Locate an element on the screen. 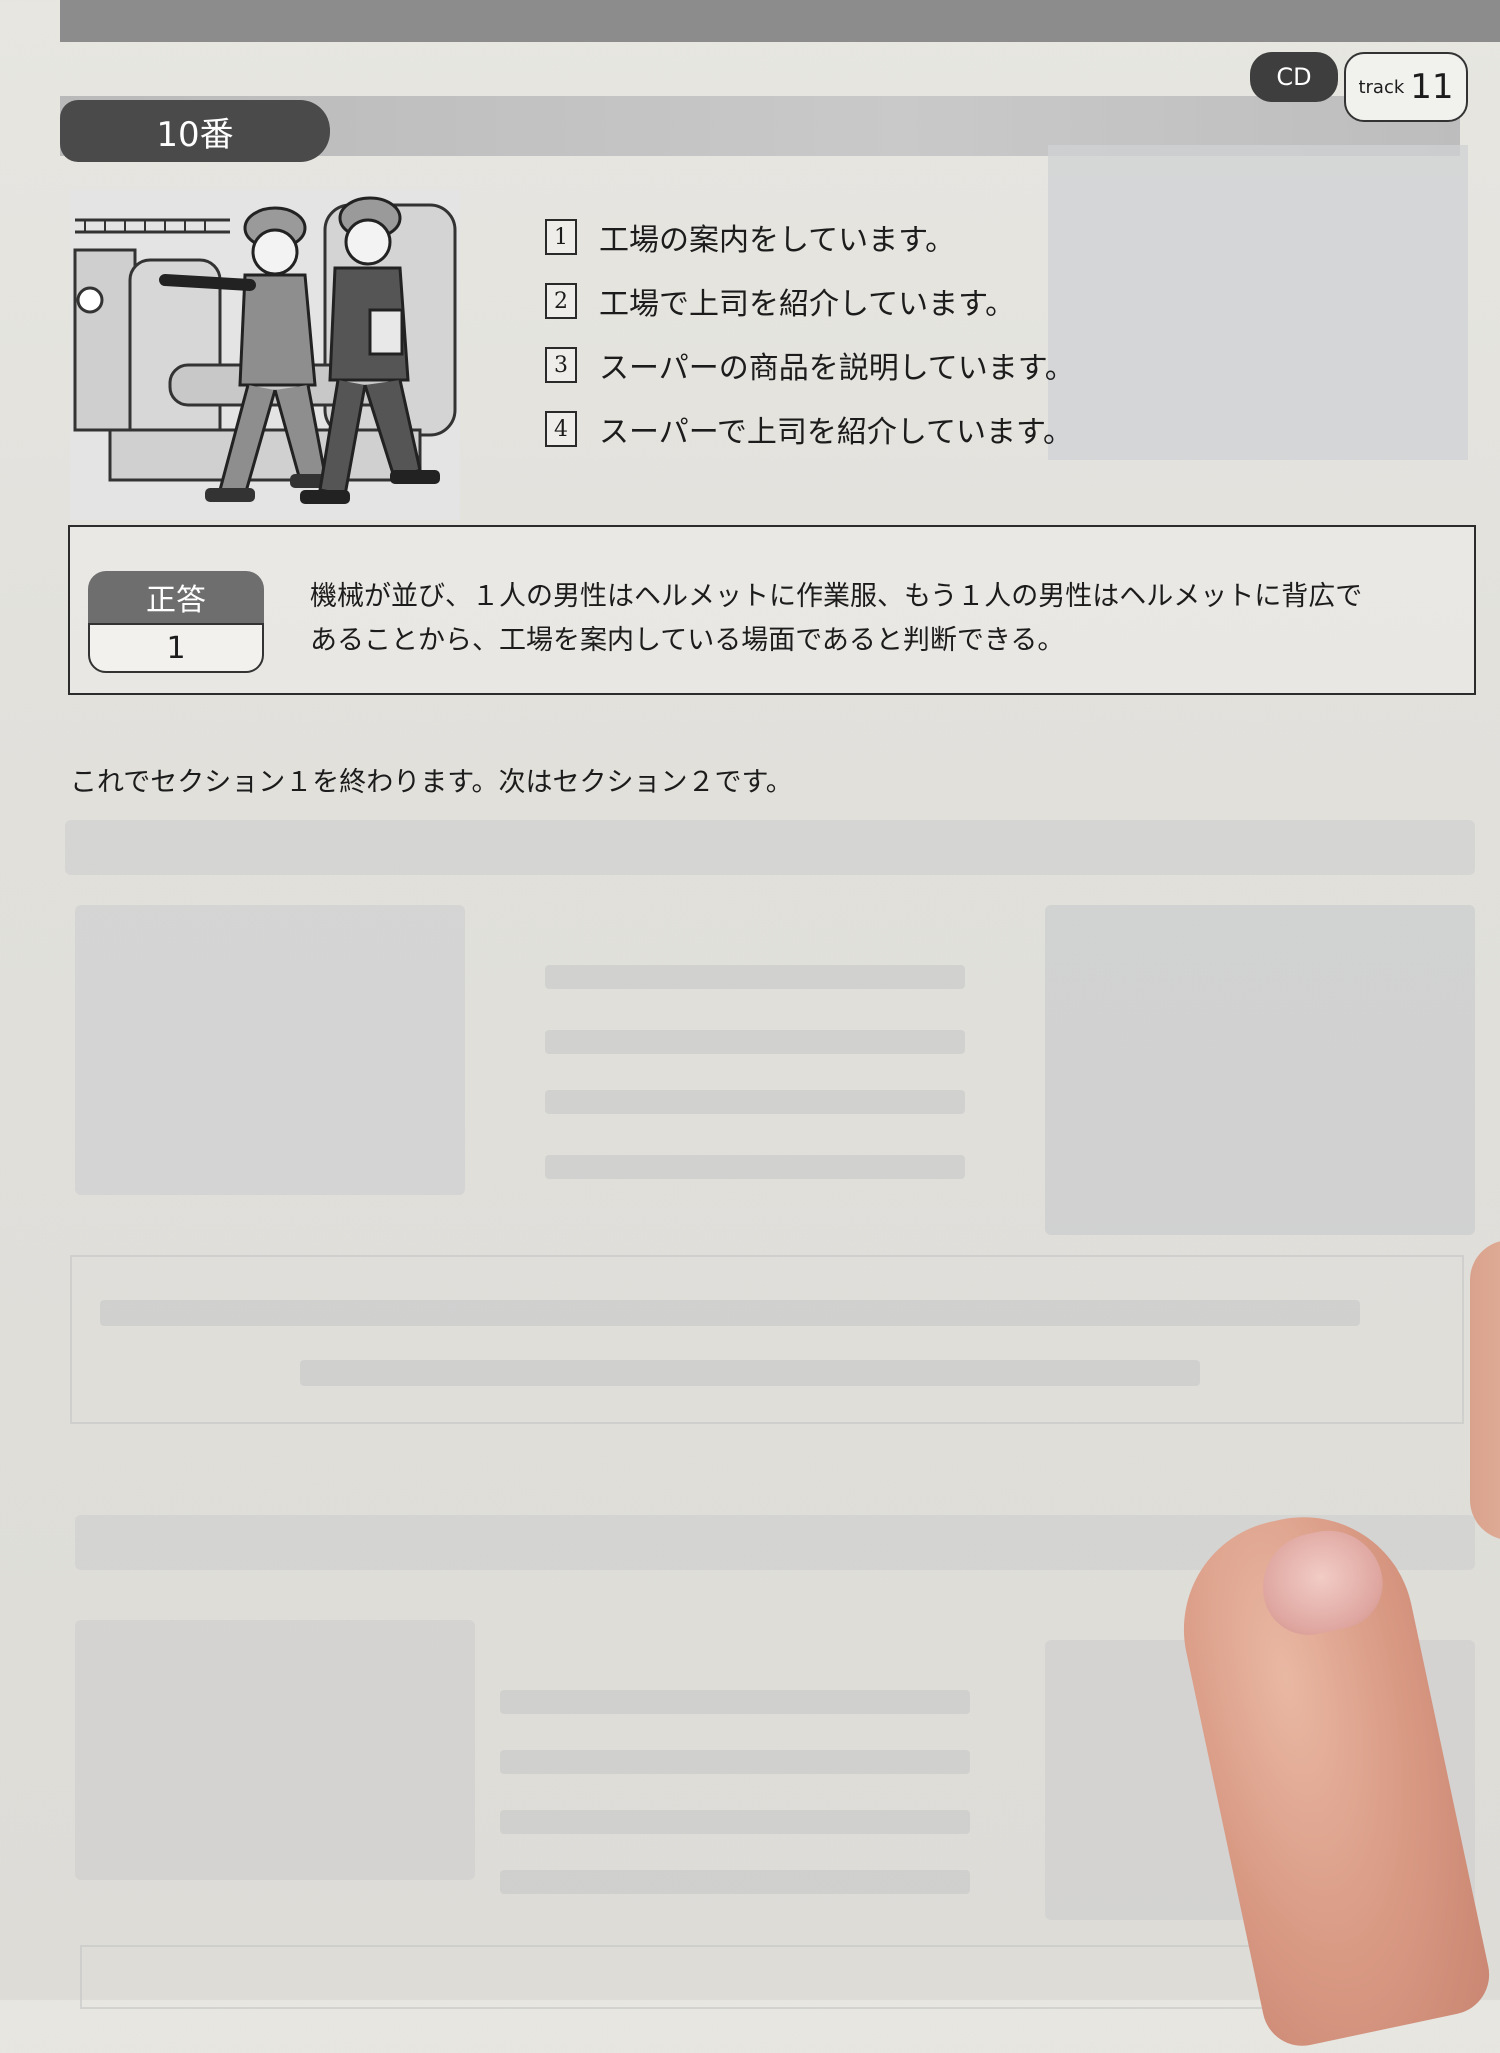  option-text: スーパーの商品を説明しています。 is located at coordinates (837, 368).